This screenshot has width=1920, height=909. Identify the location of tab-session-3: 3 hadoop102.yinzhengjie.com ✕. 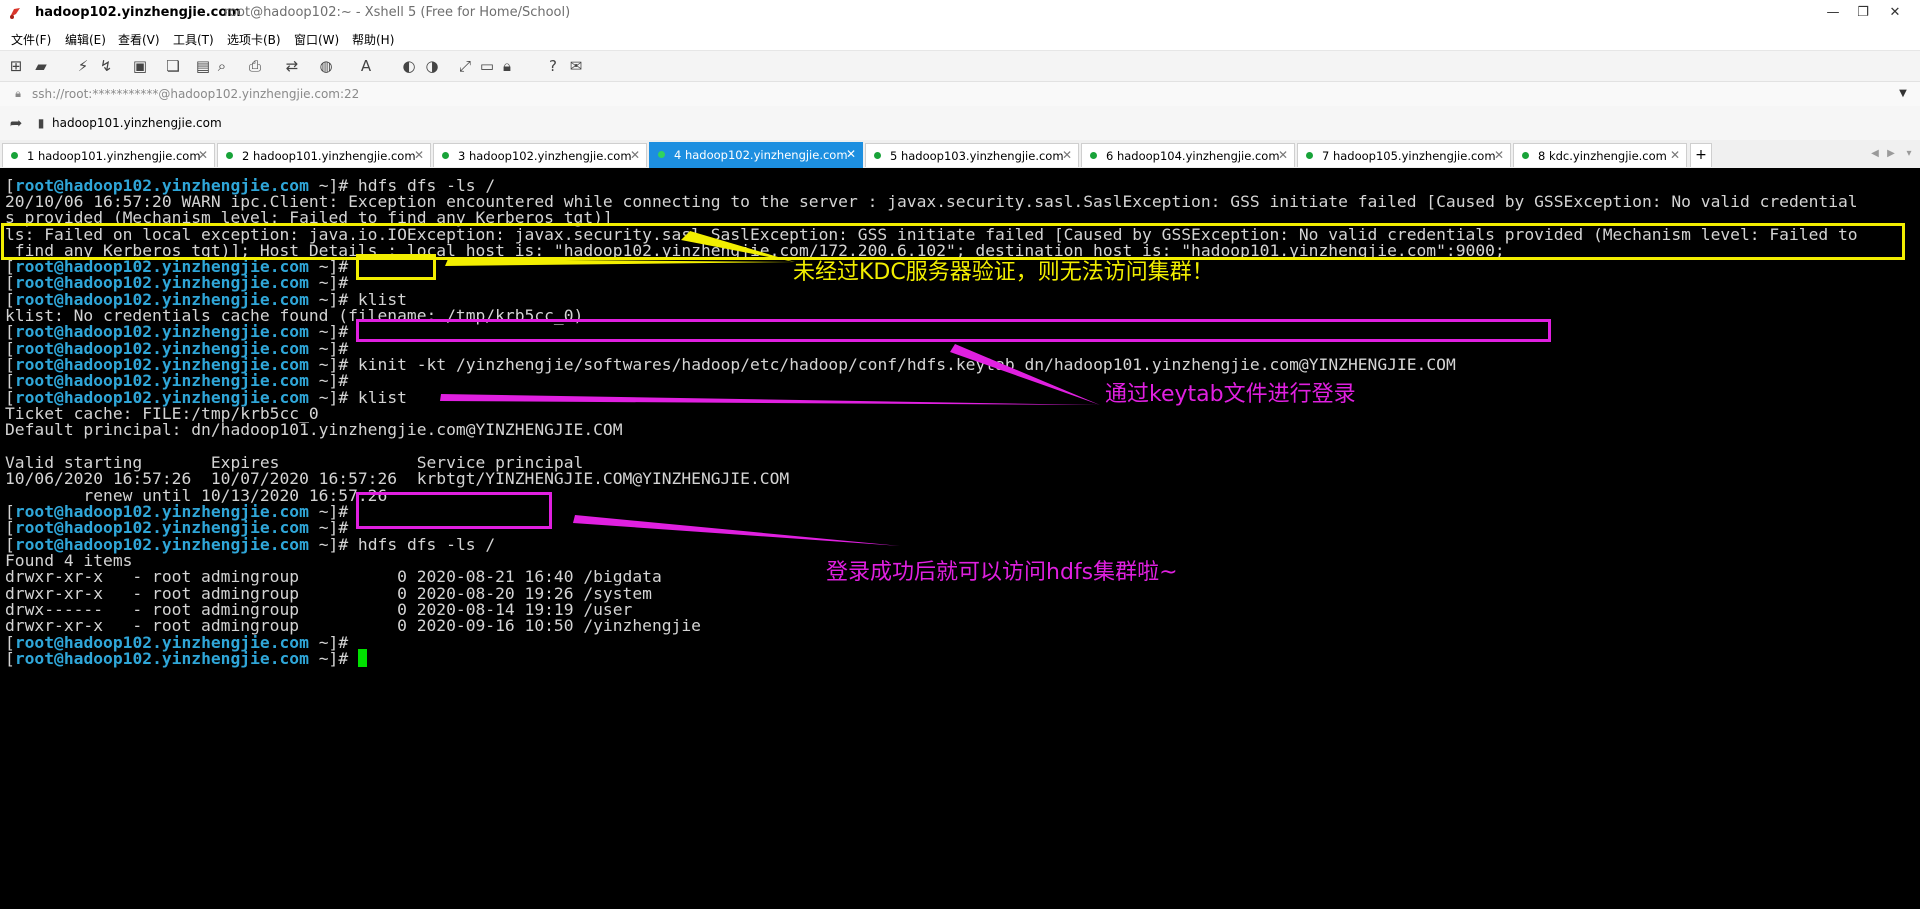
(540, 155).